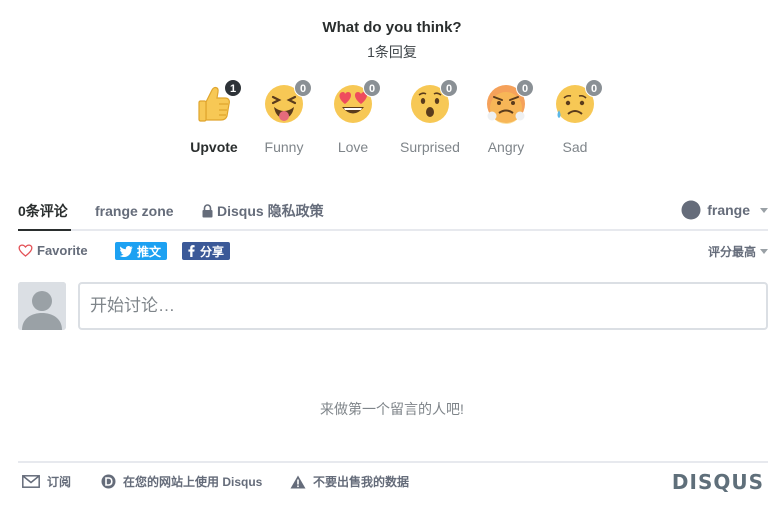 This screenshot has height=506, width=784. What do you see at coordinates (270, 211) in the screenshot?
I see `privacy-policy-label: Disqus 隐私政策` at bounding box center [270, 211].